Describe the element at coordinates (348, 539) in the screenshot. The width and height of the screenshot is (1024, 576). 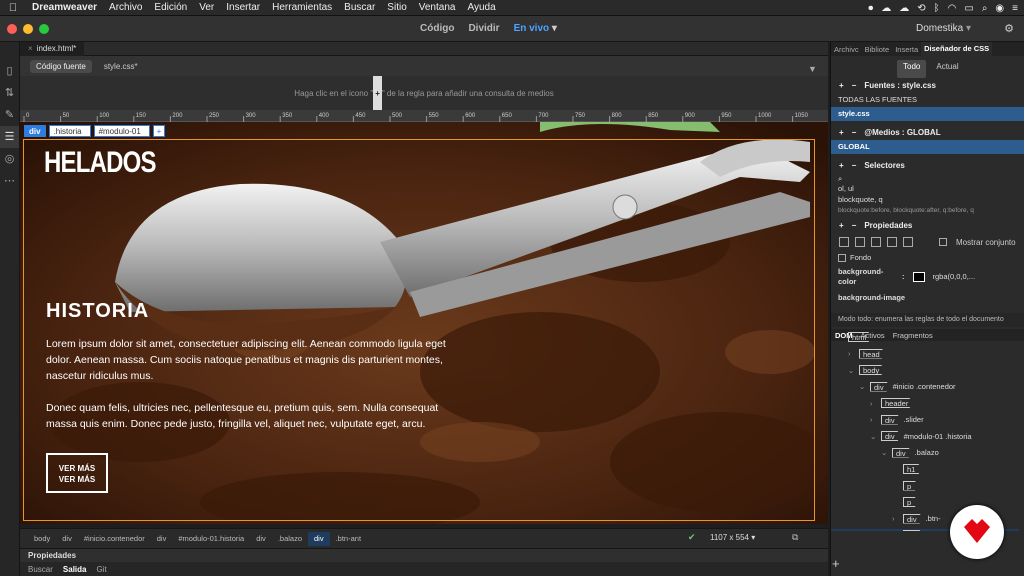
I see `tag-btn-ant: .btn-ant` at that location.